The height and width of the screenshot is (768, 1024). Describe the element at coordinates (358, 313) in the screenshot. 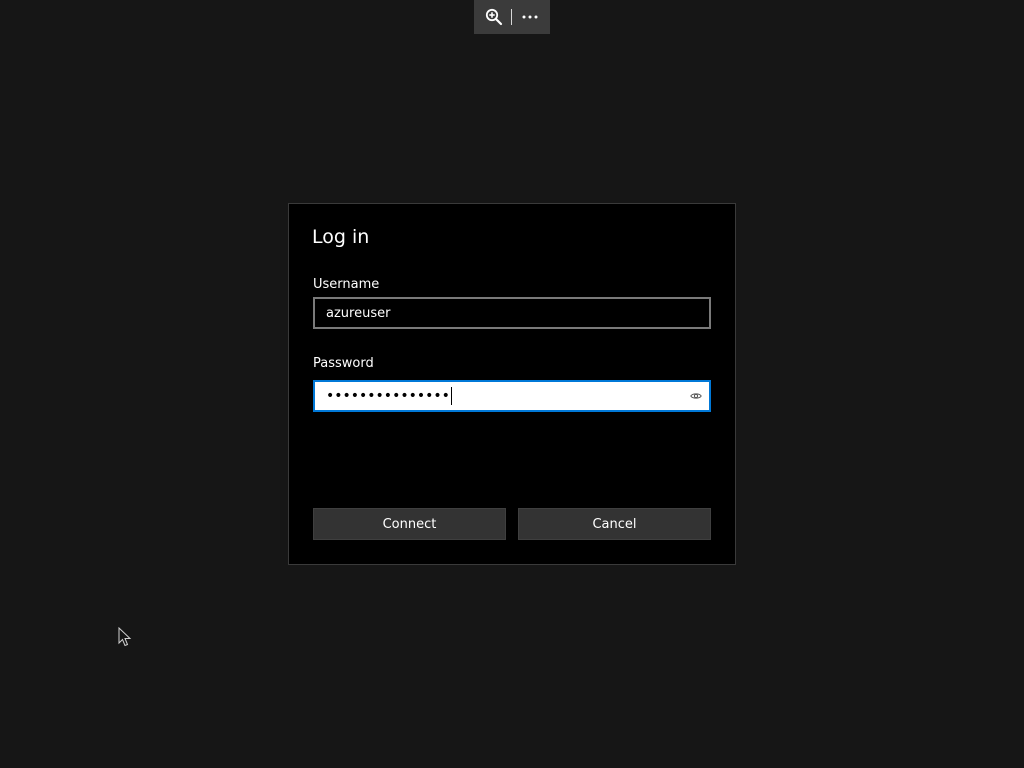

I see `username-value: azureuser` at that location.